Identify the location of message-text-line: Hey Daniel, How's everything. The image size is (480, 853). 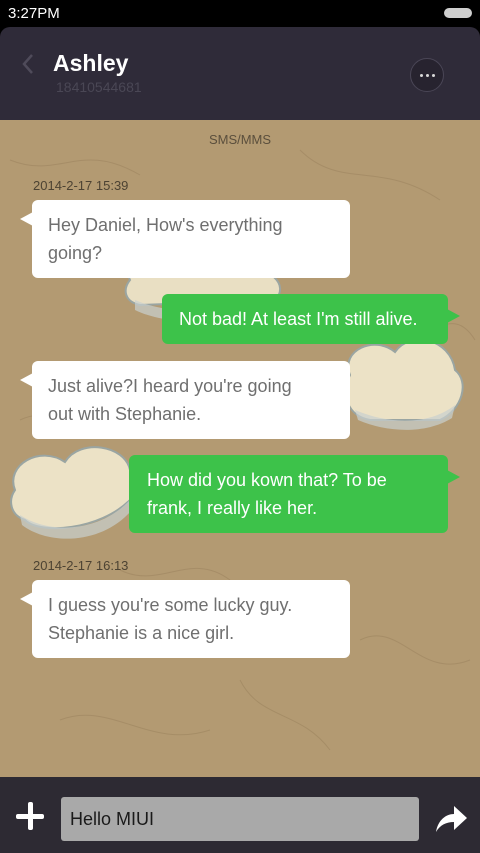
(165, 225).